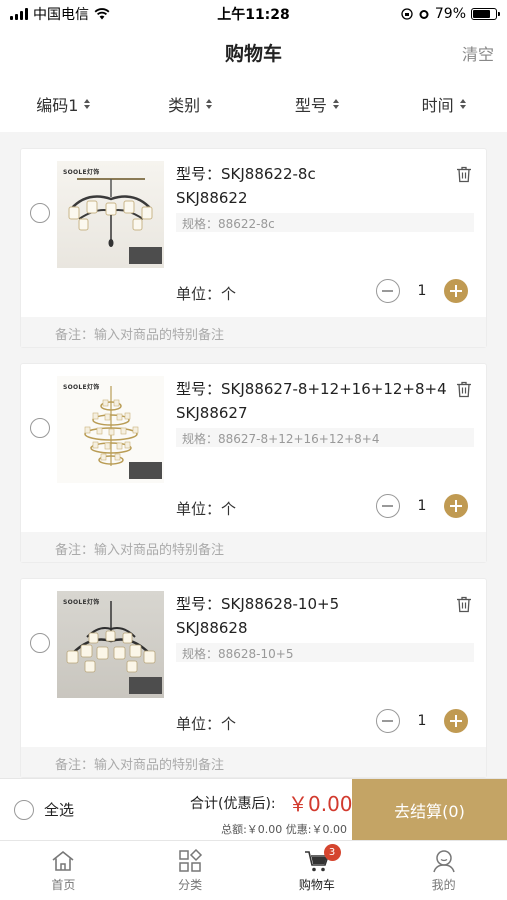 Image resolution: width=507 pixels, height=900 pixels. I want to click on select-all-label: 全选, so click(59, 810).